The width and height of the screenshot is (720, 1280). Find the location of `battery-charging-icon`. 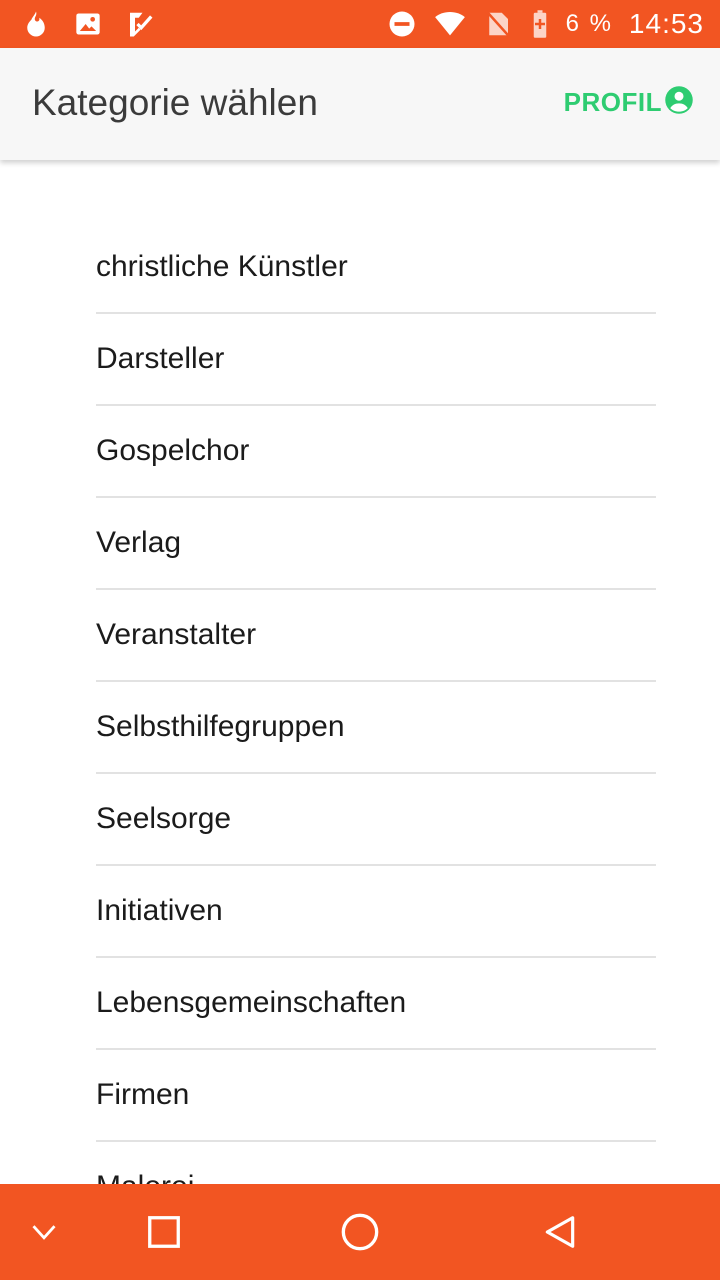

battery-charging-icon is located at coordinates (540, 24).